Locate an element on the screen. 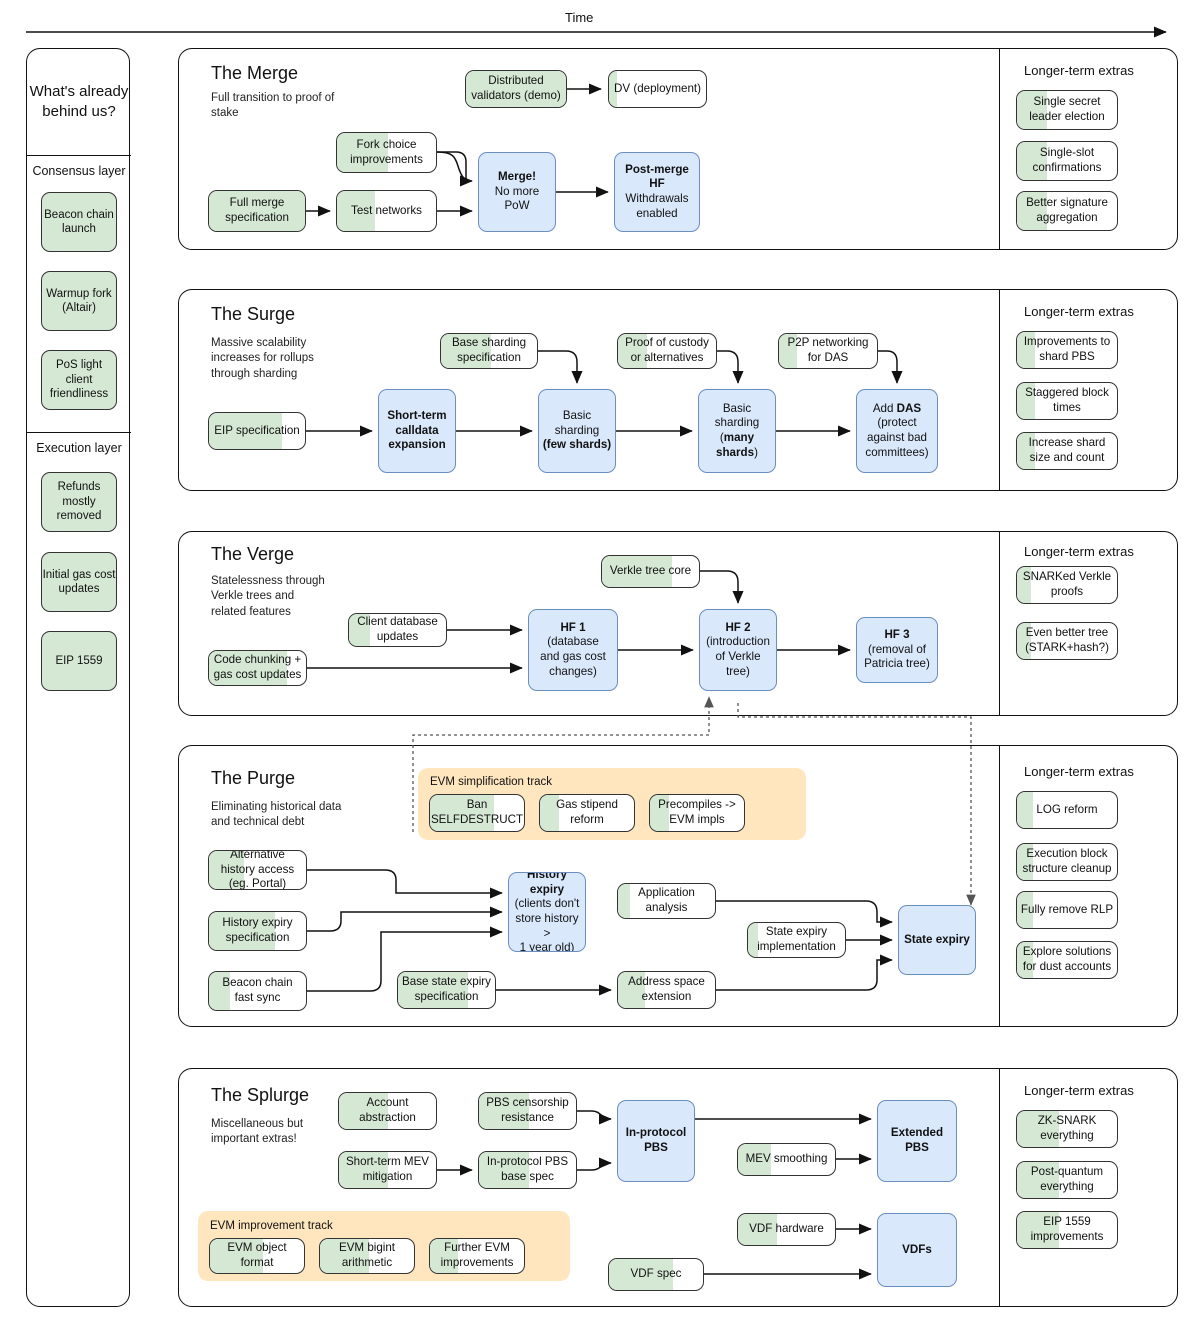 This screenshot has height=1322, width=1196. sidebar-item-label: Initial gas cost updates is located at coordinates (79, 581).